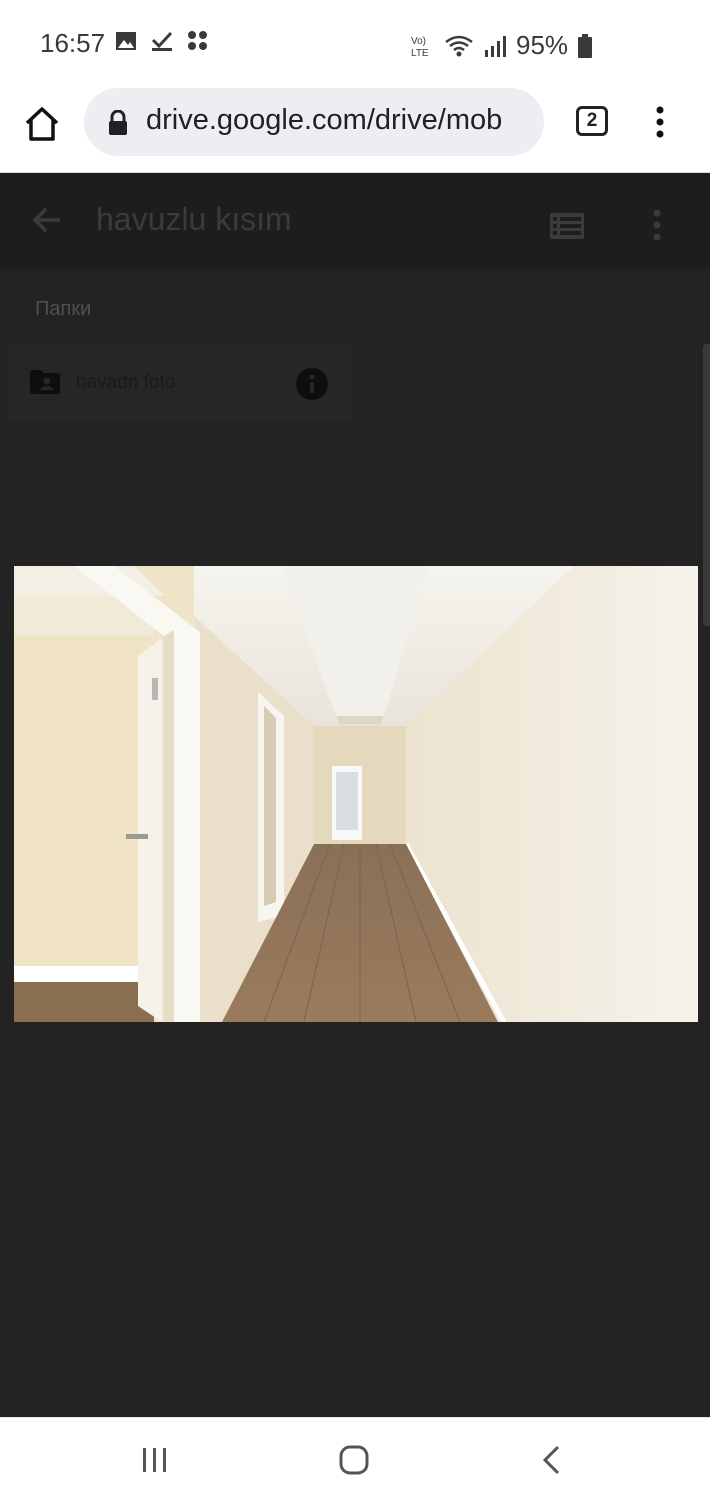 This screenshot has height=1501, width=710. I want to click on check-download-icon, so click(162, 41).